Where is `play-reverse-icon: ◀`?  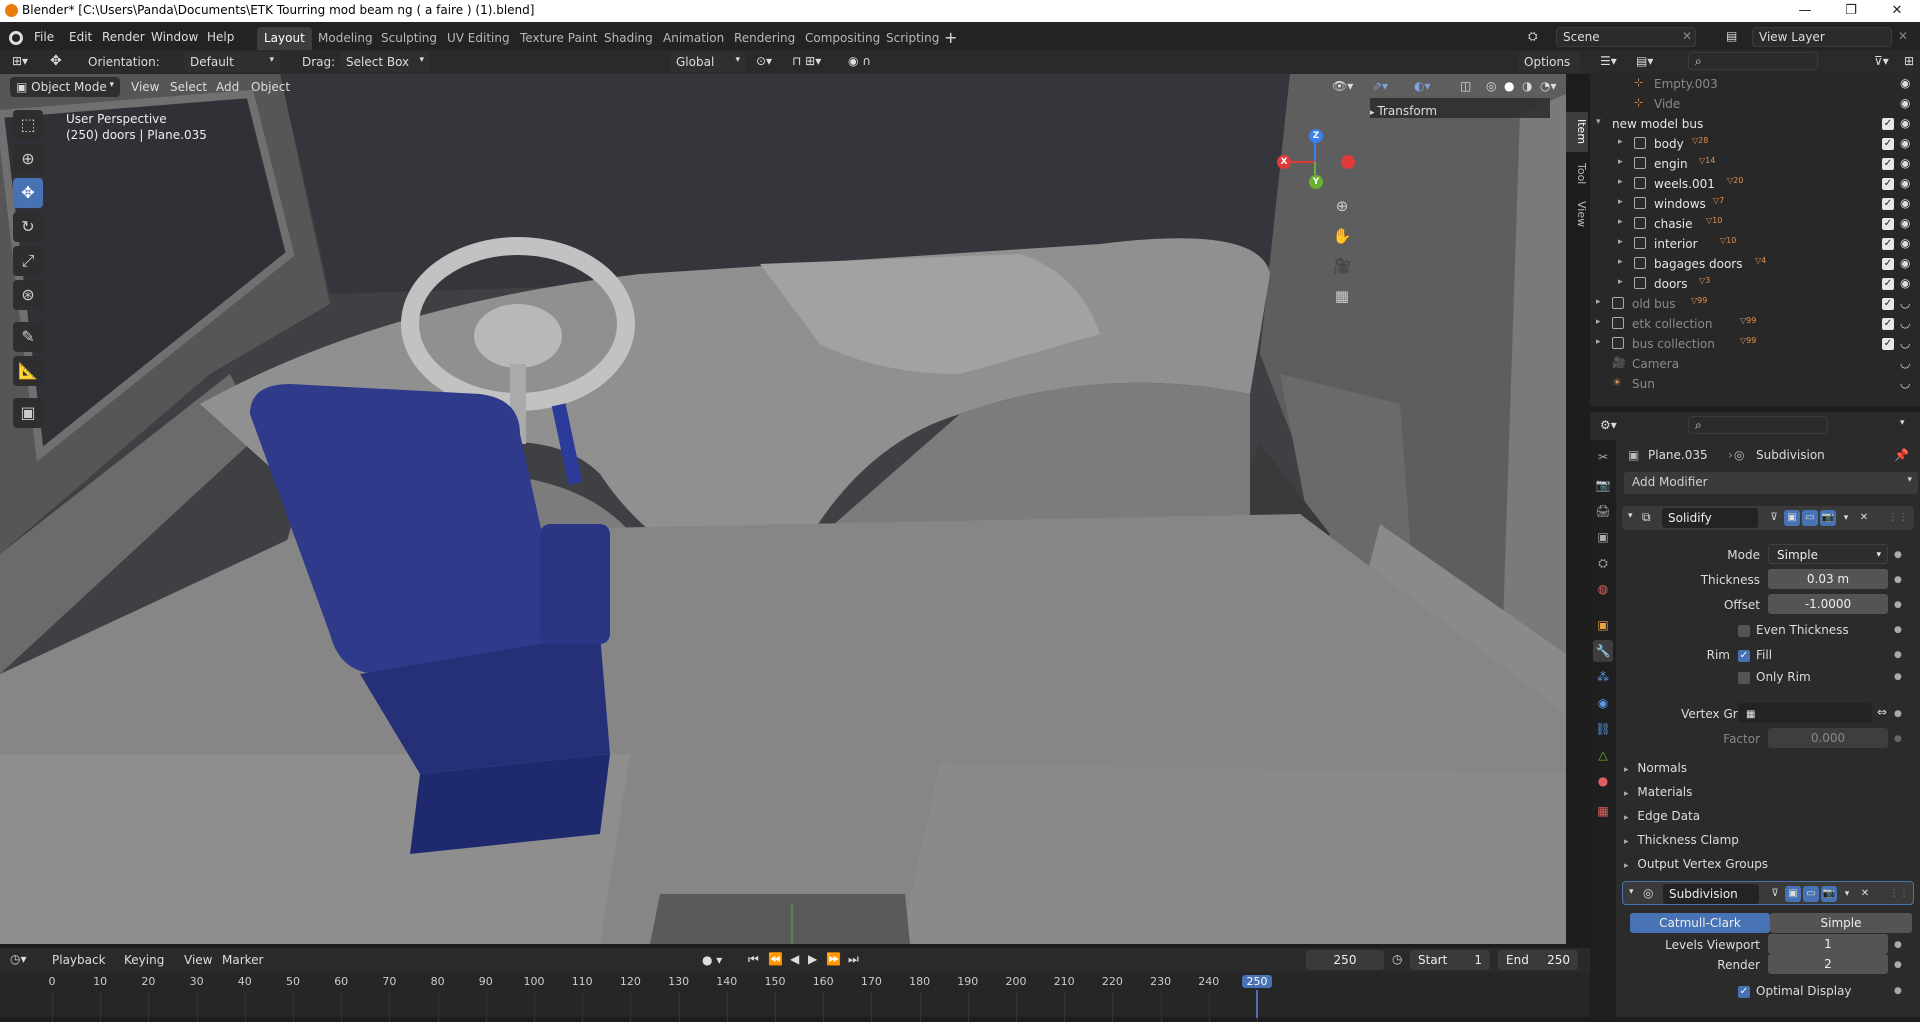 play-reverse-icon: ◀ is located at coordinates (794, 959).